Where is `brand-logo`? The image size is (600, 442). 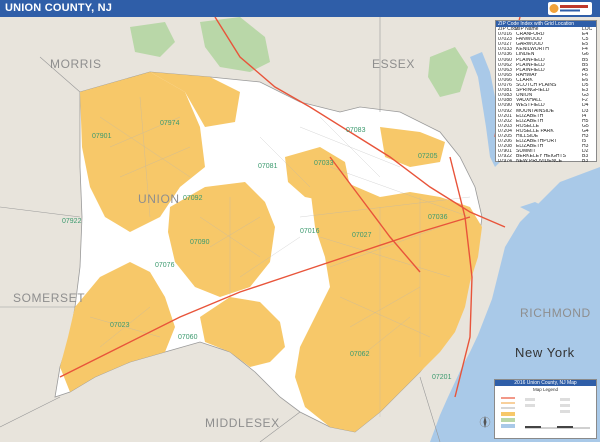
brand-logo is located at coordinates (570, 8).